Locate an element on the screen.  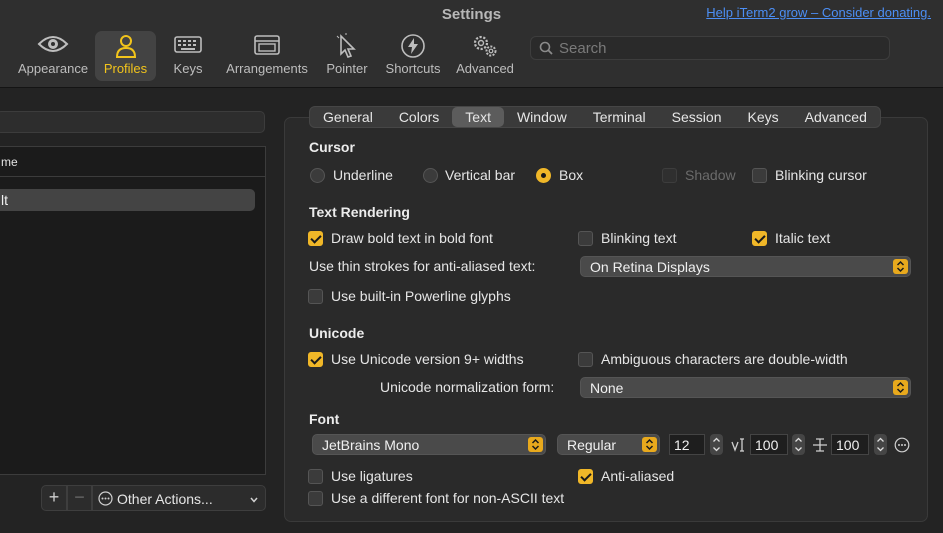
font-heading: Font is located at coordinates (324, 419).